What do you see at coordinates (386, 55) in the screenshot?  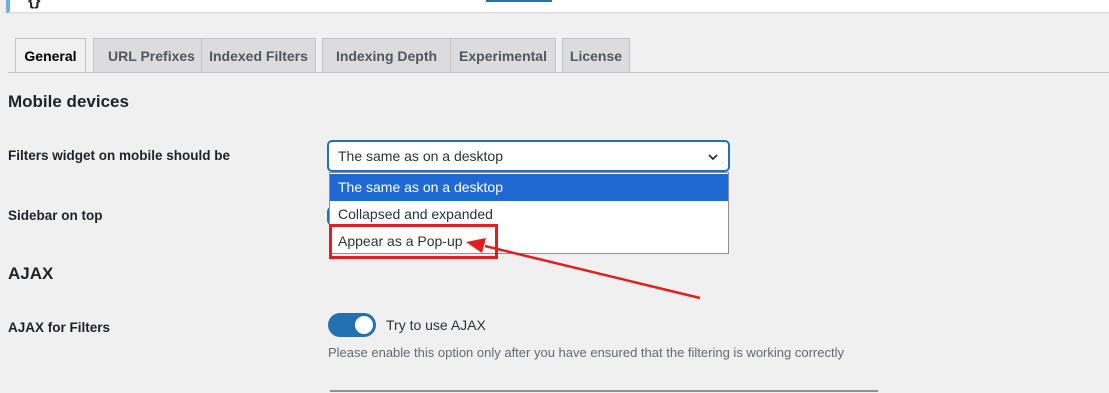 I see `tab-indexing-depth: Indexing Depth` at bounding box center [386, 55].